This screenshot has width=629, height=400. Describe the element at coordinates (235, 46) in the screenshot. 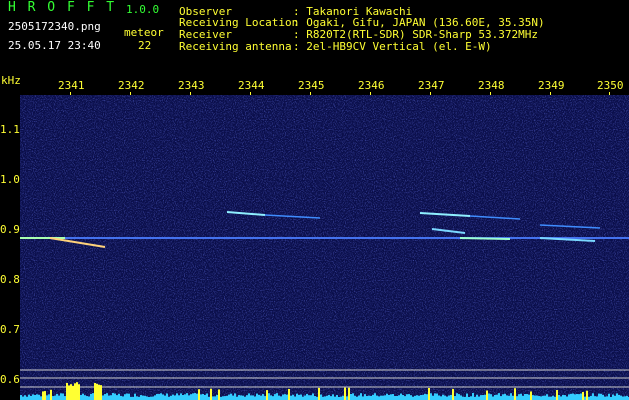

I see `info-label-antenna: Receiving antenna` at that location.